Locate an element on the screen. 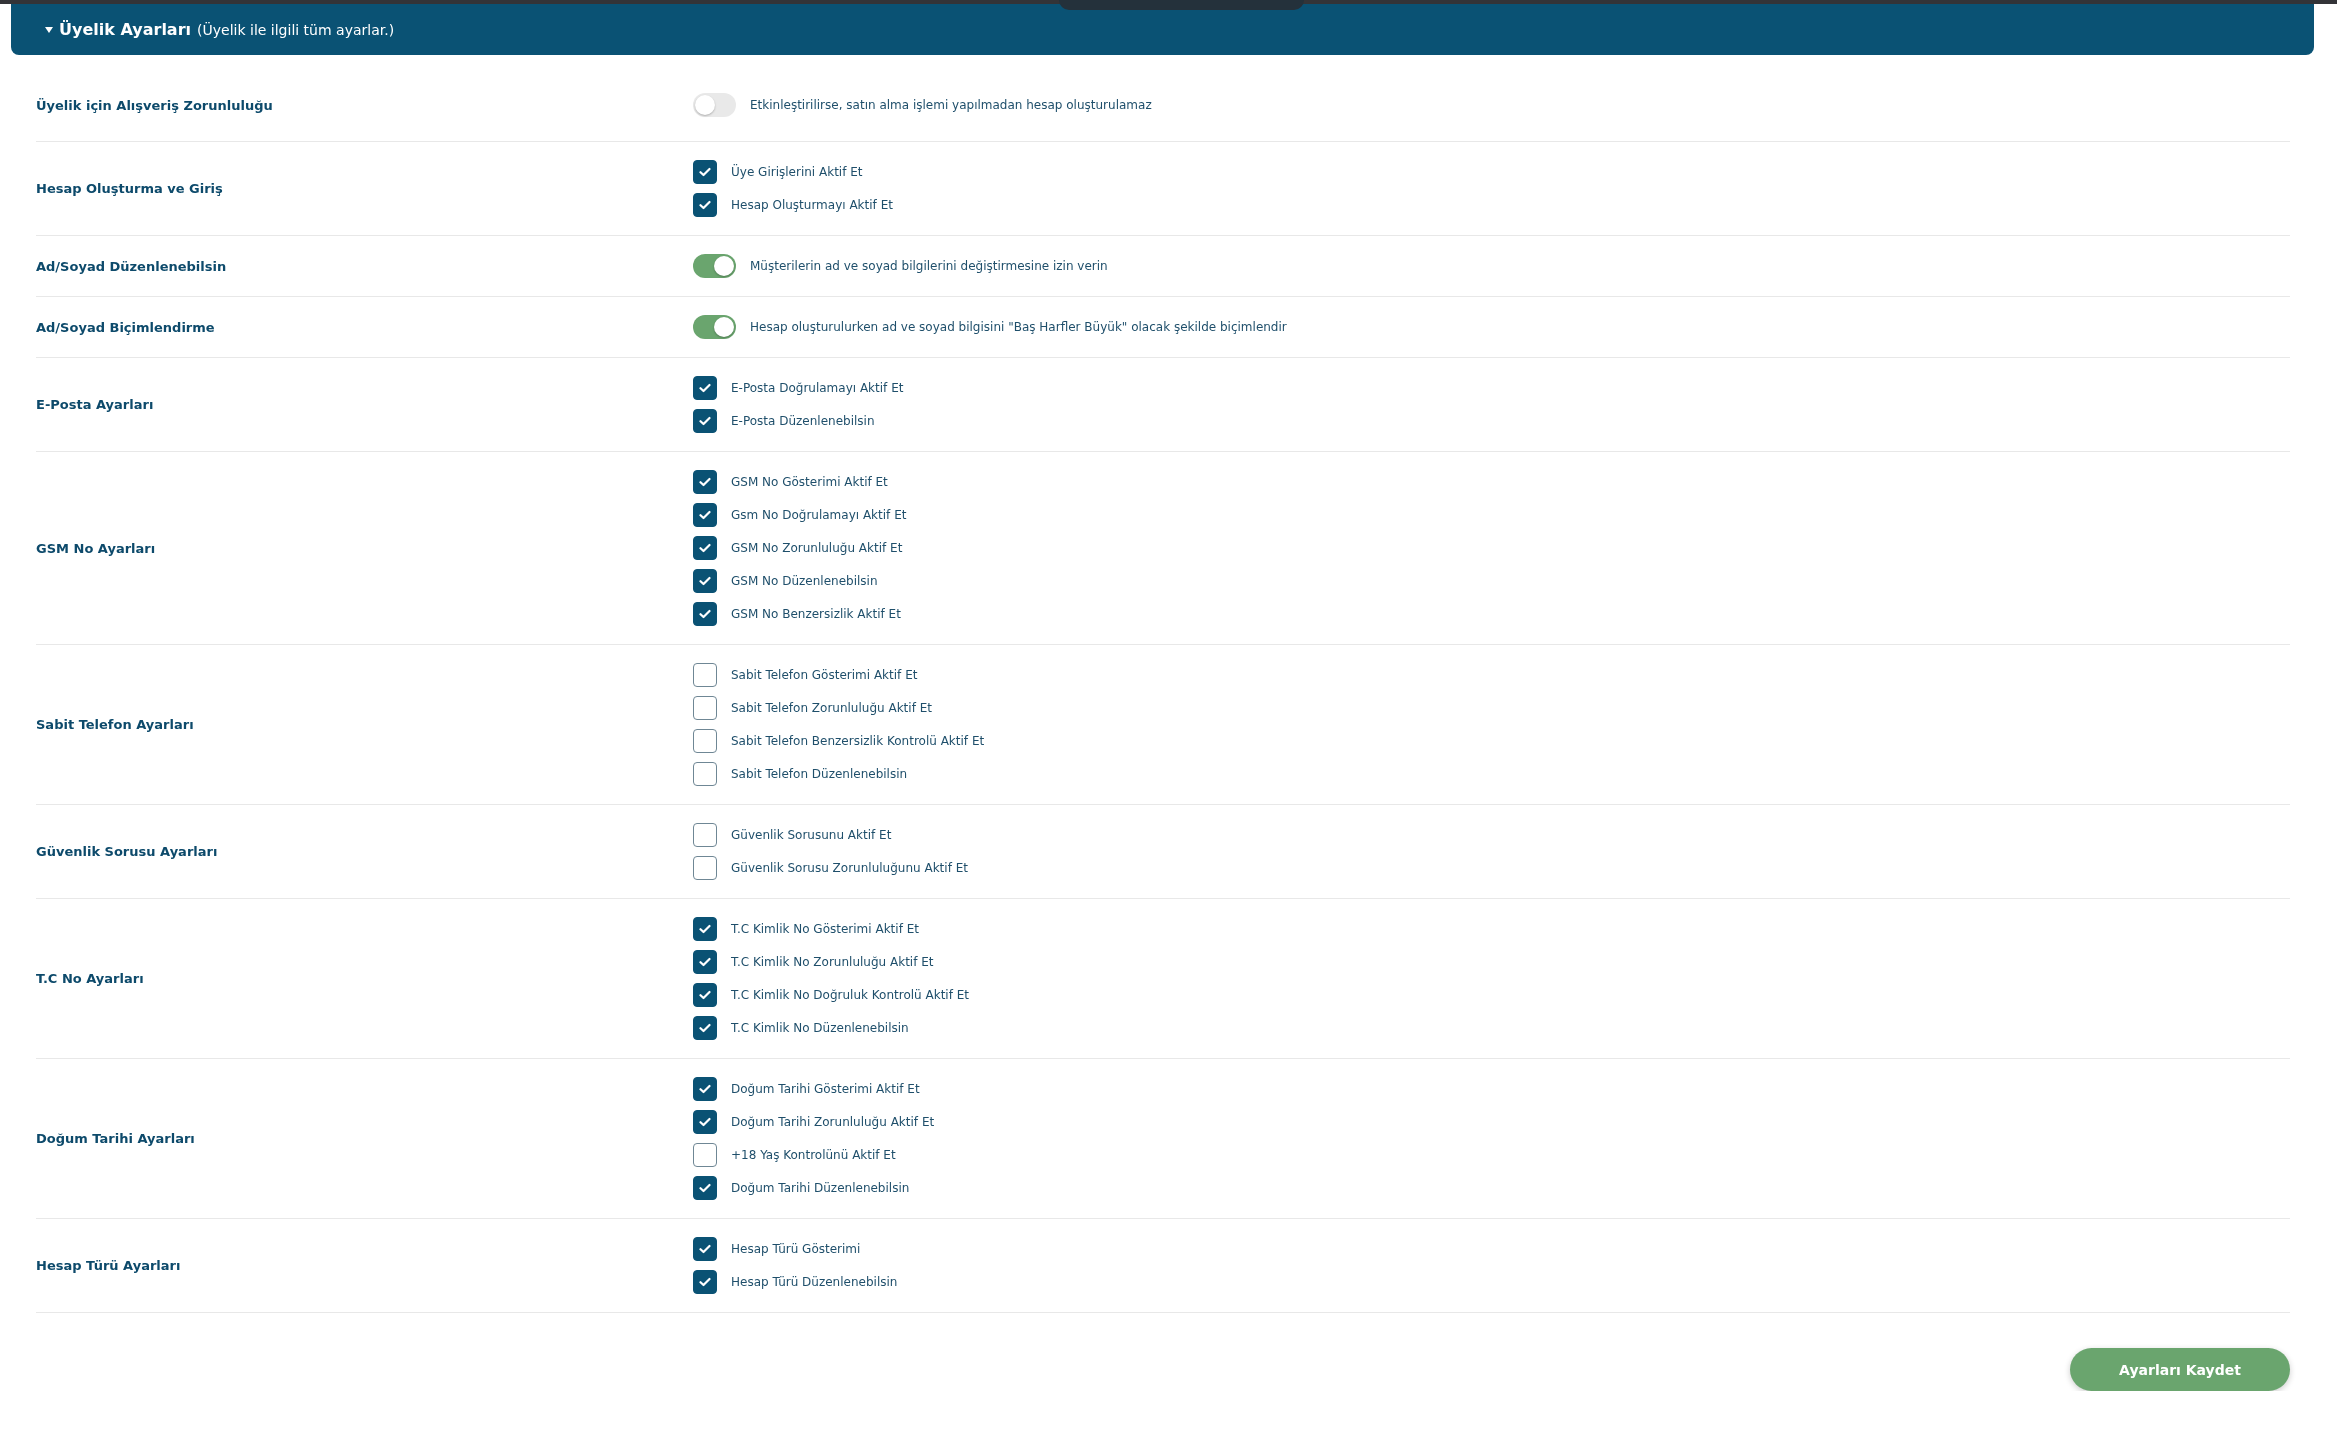  setting-label: Ad/Soyad Biçimlendirme is located at coordinates (126, 327).